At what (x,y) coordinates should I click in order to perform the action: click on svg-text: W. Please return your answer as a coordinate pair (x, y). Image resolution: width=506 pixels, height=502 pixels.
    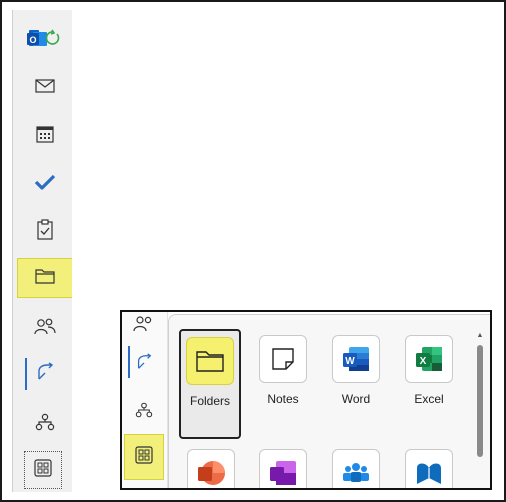
    Looking at the image, I should click on (350, 361).